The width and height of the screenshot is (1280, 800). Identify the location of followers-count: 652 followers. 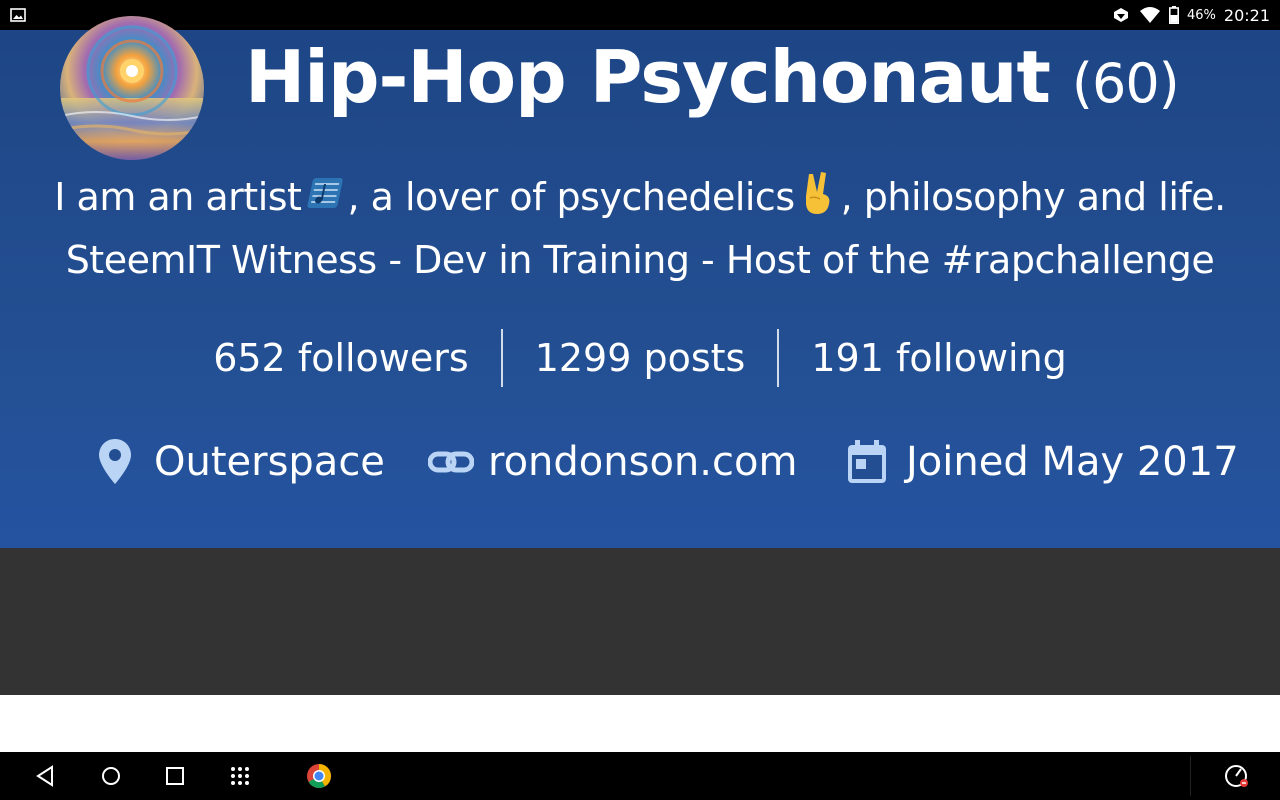
(340, 358).